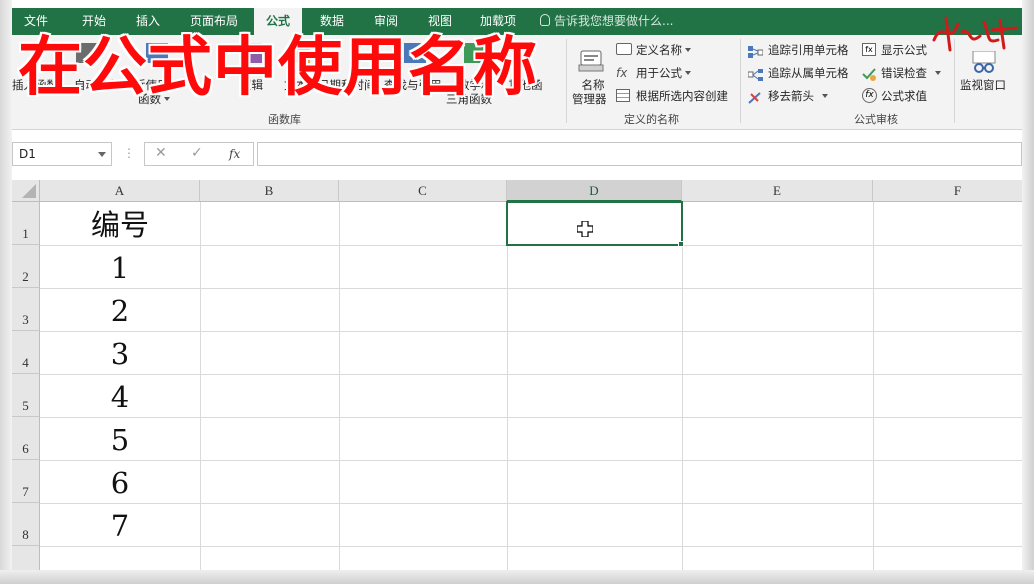 The image size is (1034, 584). What do you see at coordinates (681, 244) in the screenshot?
I see `fill-handle` at bounding box center [681, 244].